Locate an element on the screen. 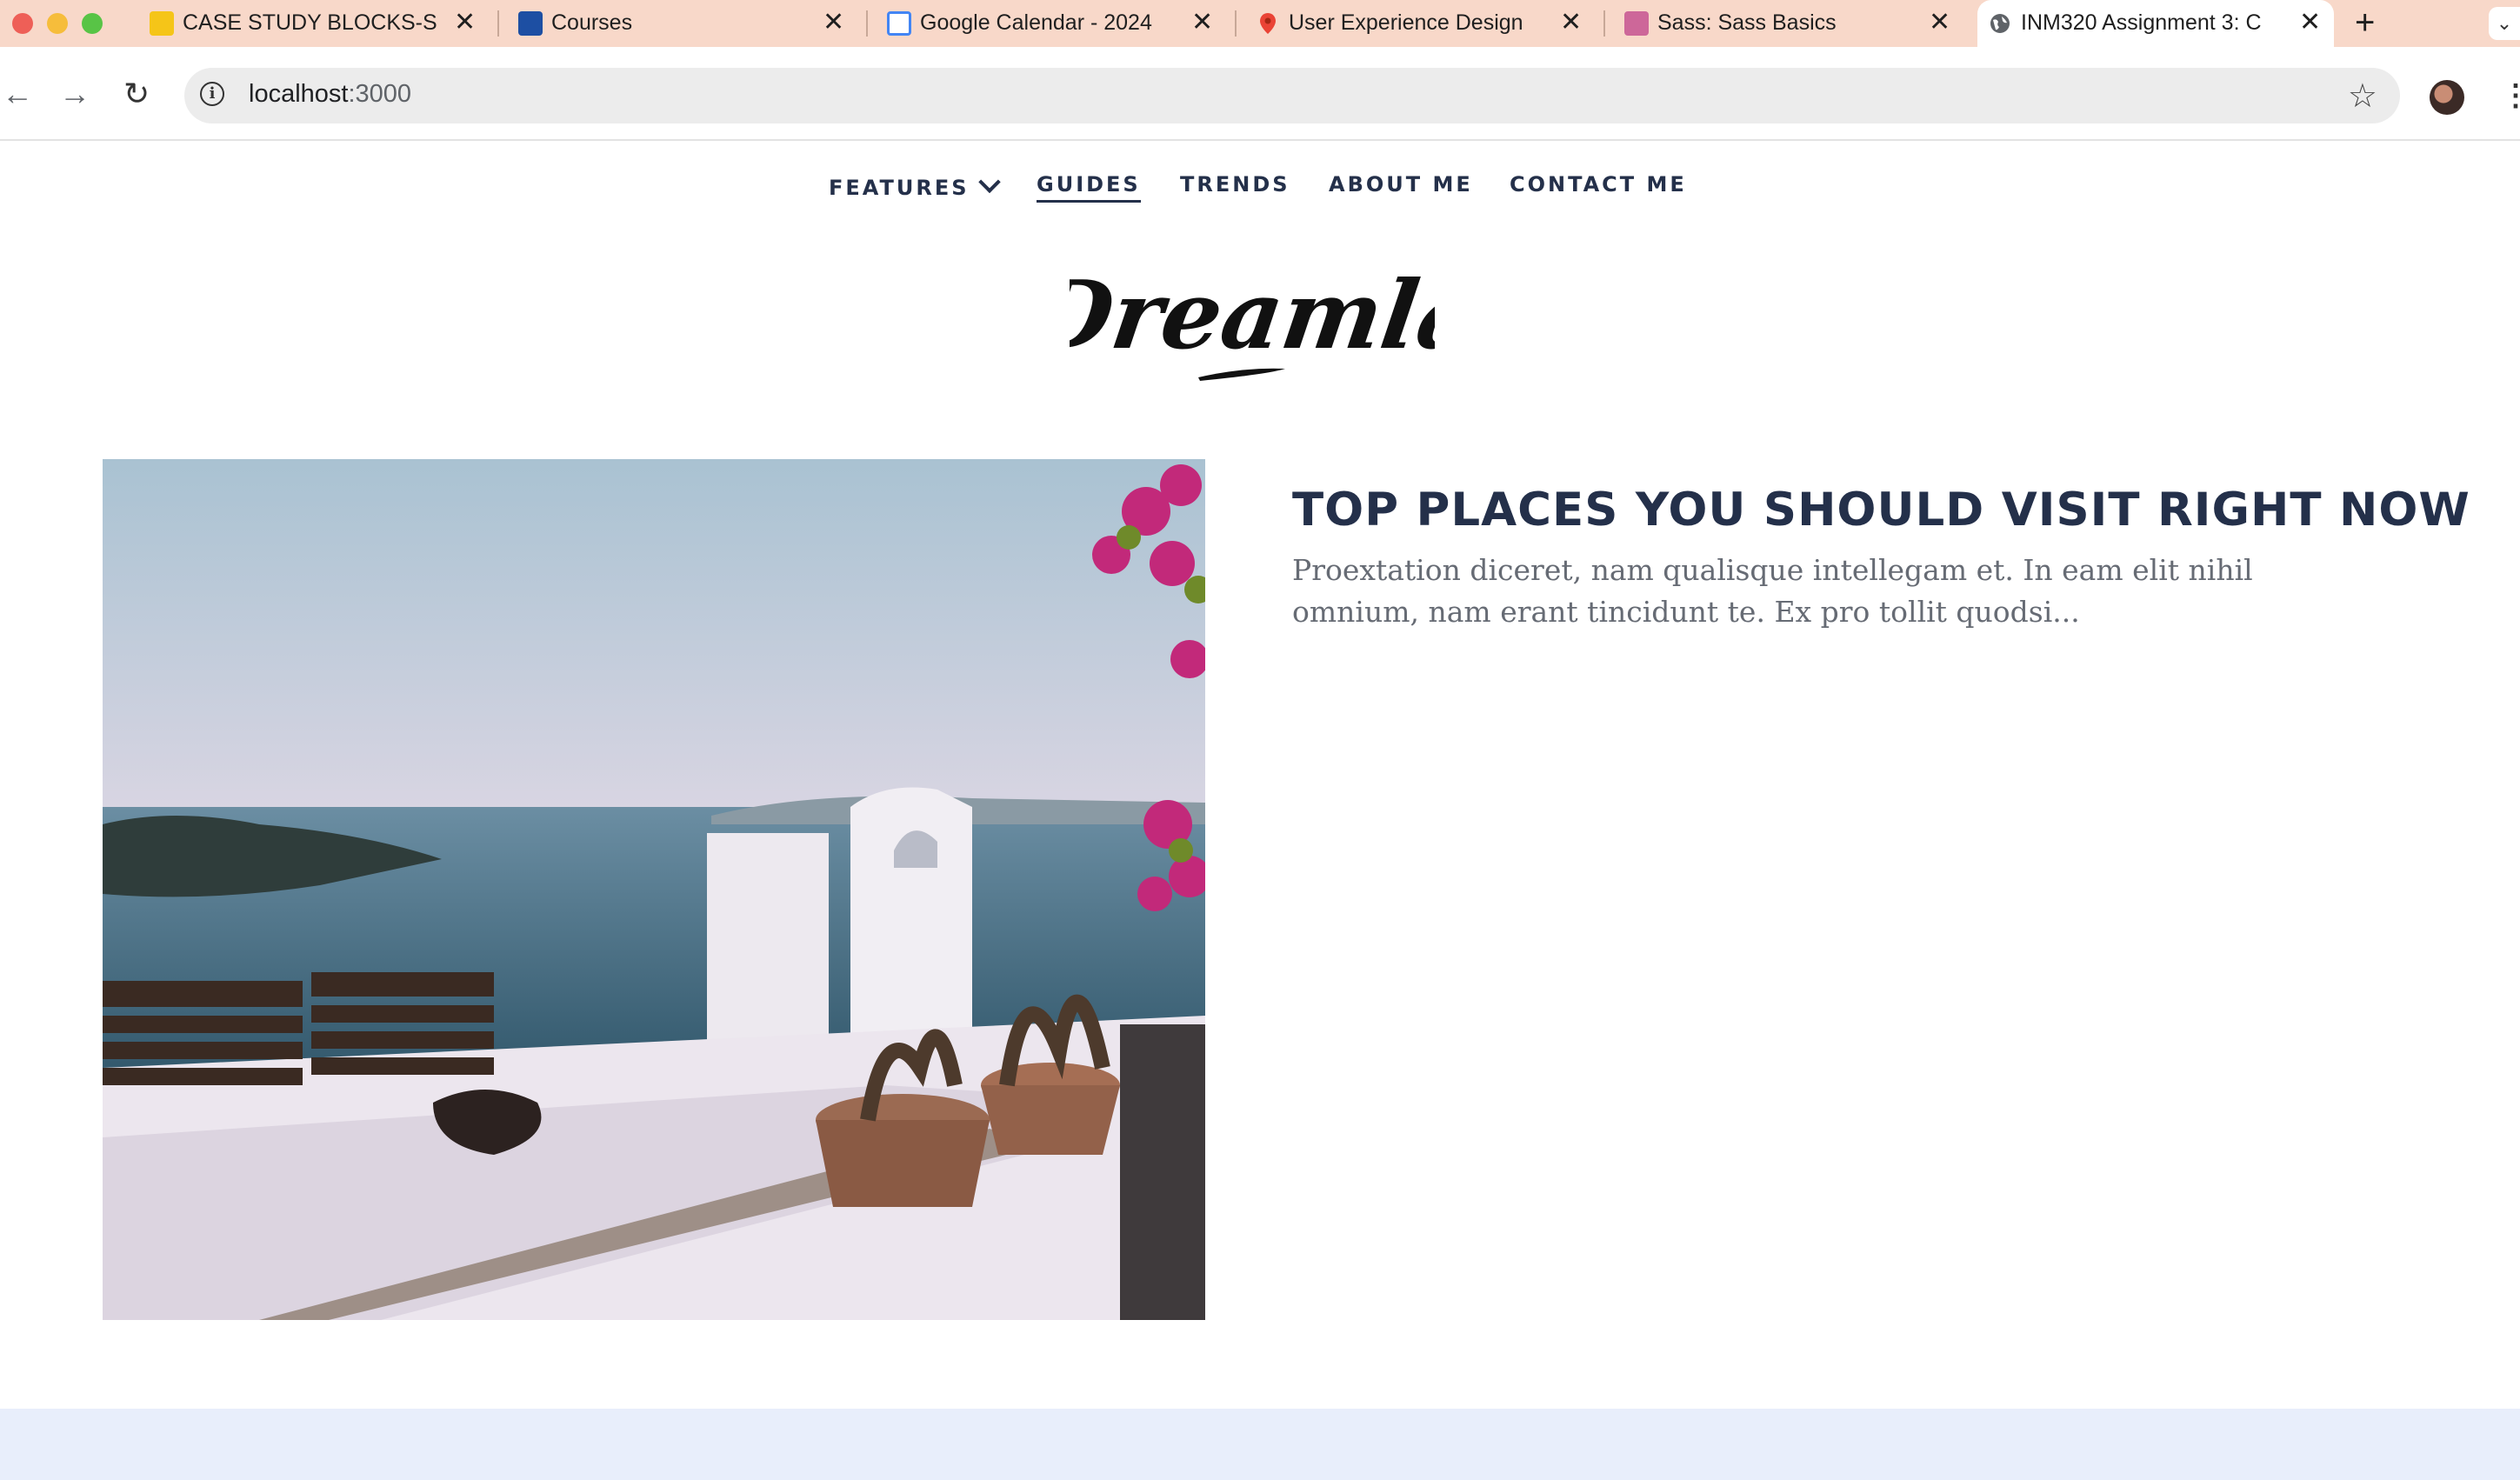 The image size is (2520, 1480). tab-search-chevron-icon: ⌄ is located at coordinates (2504, 23).